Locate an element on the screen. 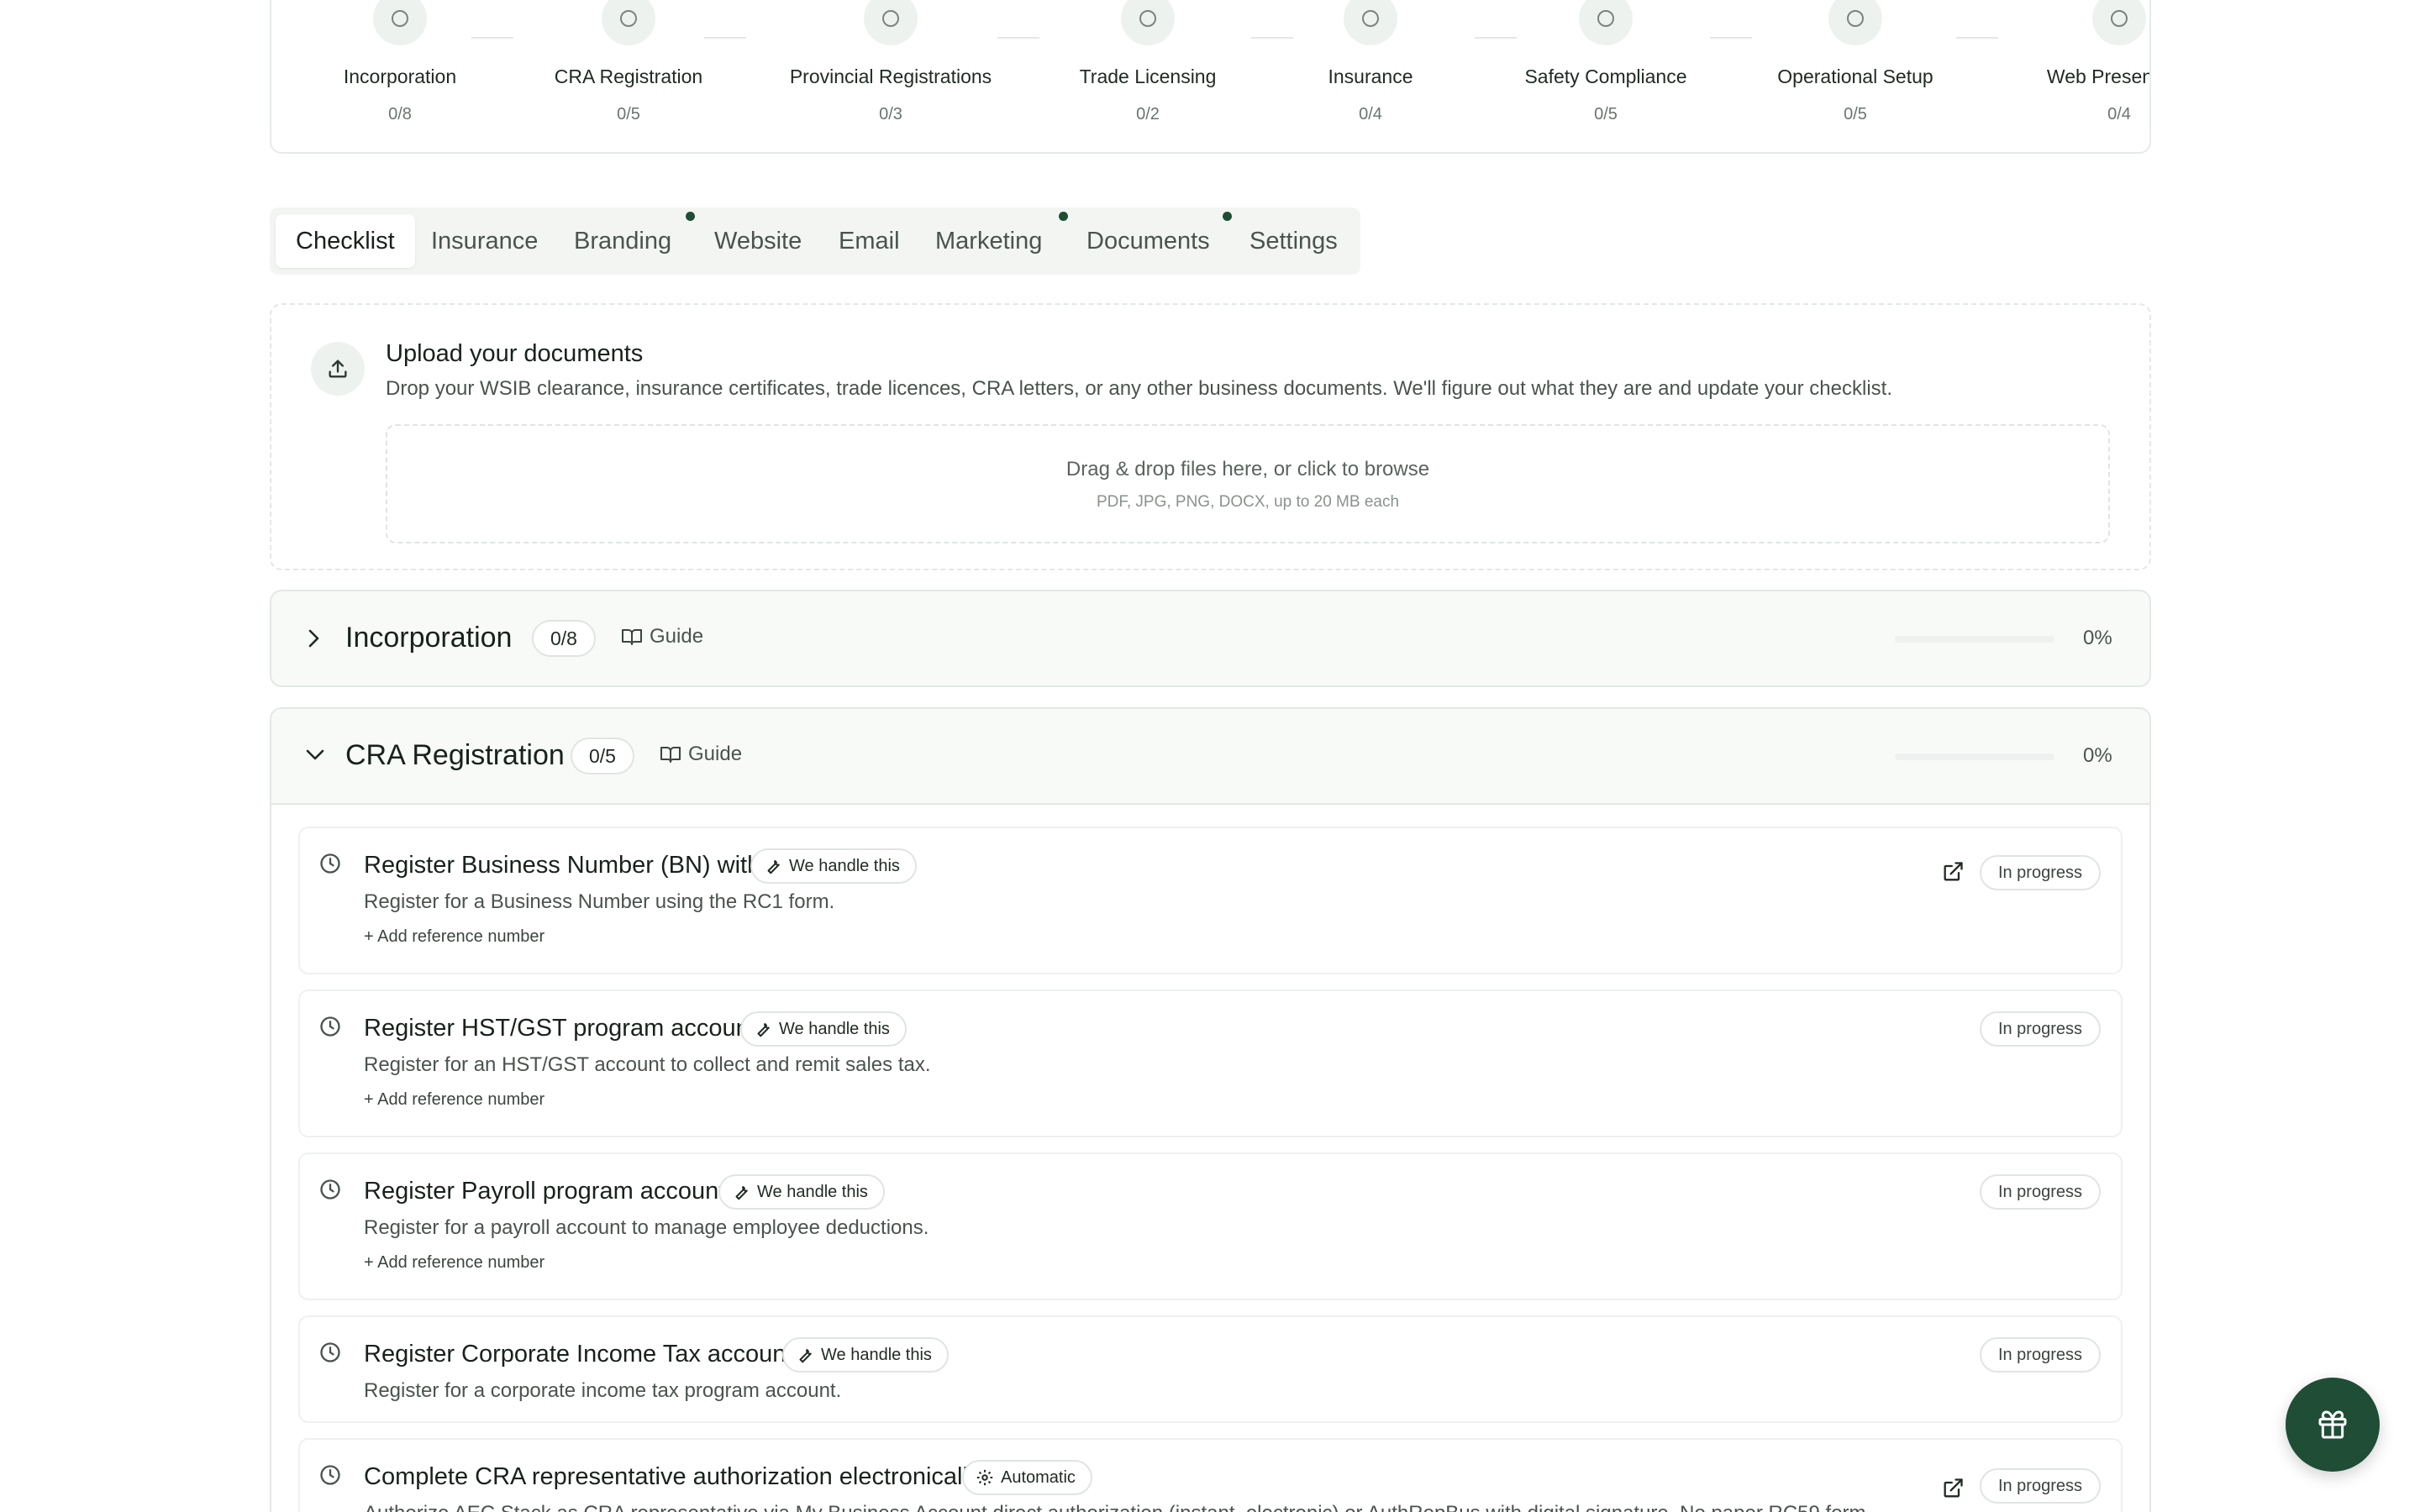 The width and height of the screenshot is (2420, 1512). tab-checklist: Checklist is located at coordinates (345, 241).